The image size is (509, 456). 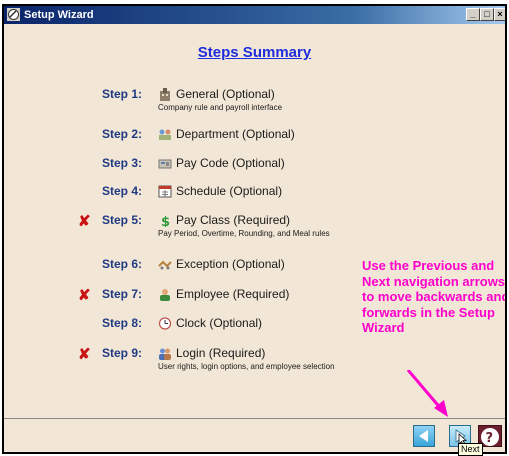 I want to click on employee-icon, so click(x=165, y=295).